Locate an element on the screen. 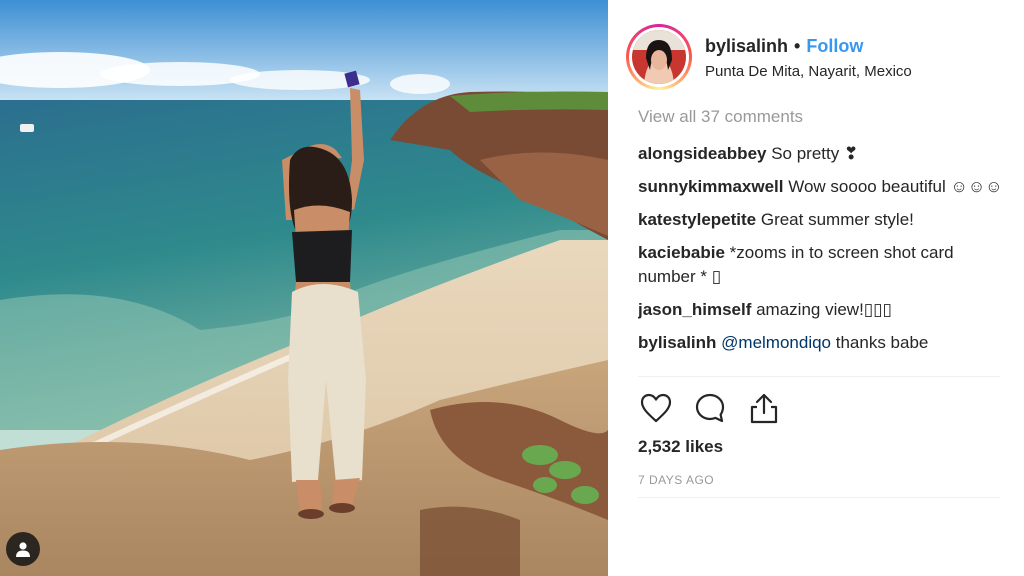  view-all-comments-link: View all 37 comments is located at coordinates (824, 117).